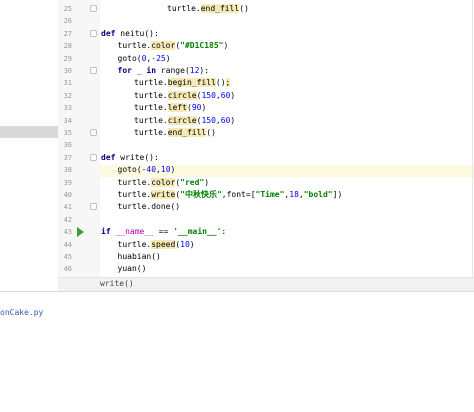  What do you see at coordinates (208, 95) in the screenshot?
I see `code-token: 150` at bounding box center [208, 95].